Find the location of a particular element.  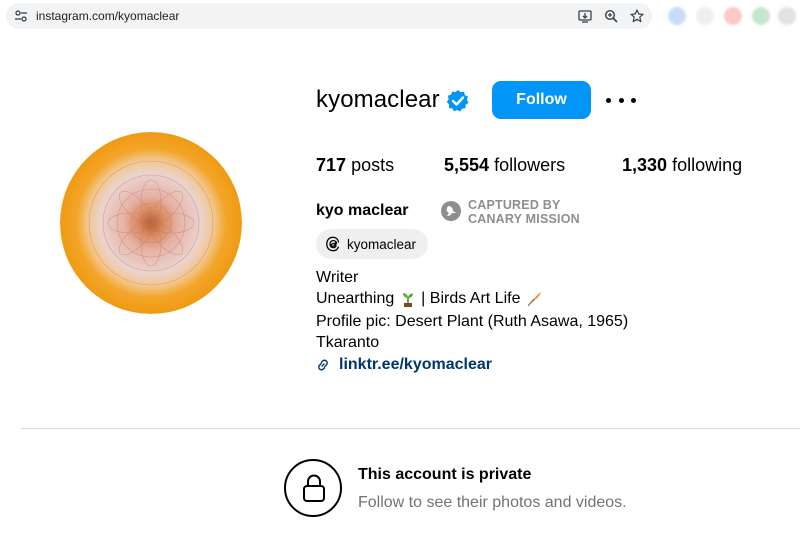

followers-count: 5,554 is located at coordinates (467, 165).